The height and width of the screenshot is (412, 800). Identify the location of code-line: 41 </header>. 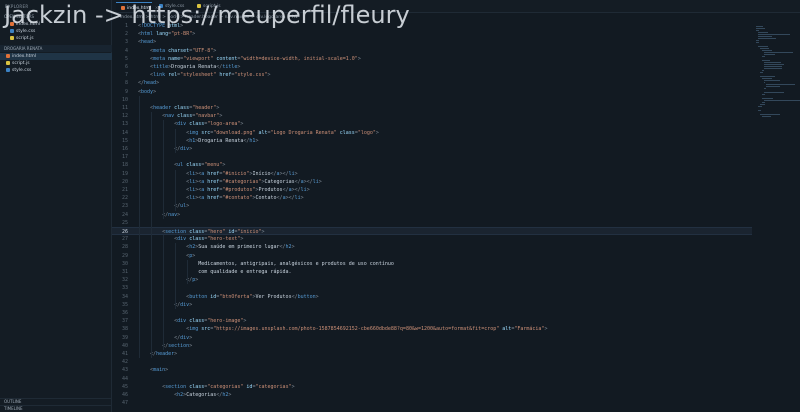
(432, 354).